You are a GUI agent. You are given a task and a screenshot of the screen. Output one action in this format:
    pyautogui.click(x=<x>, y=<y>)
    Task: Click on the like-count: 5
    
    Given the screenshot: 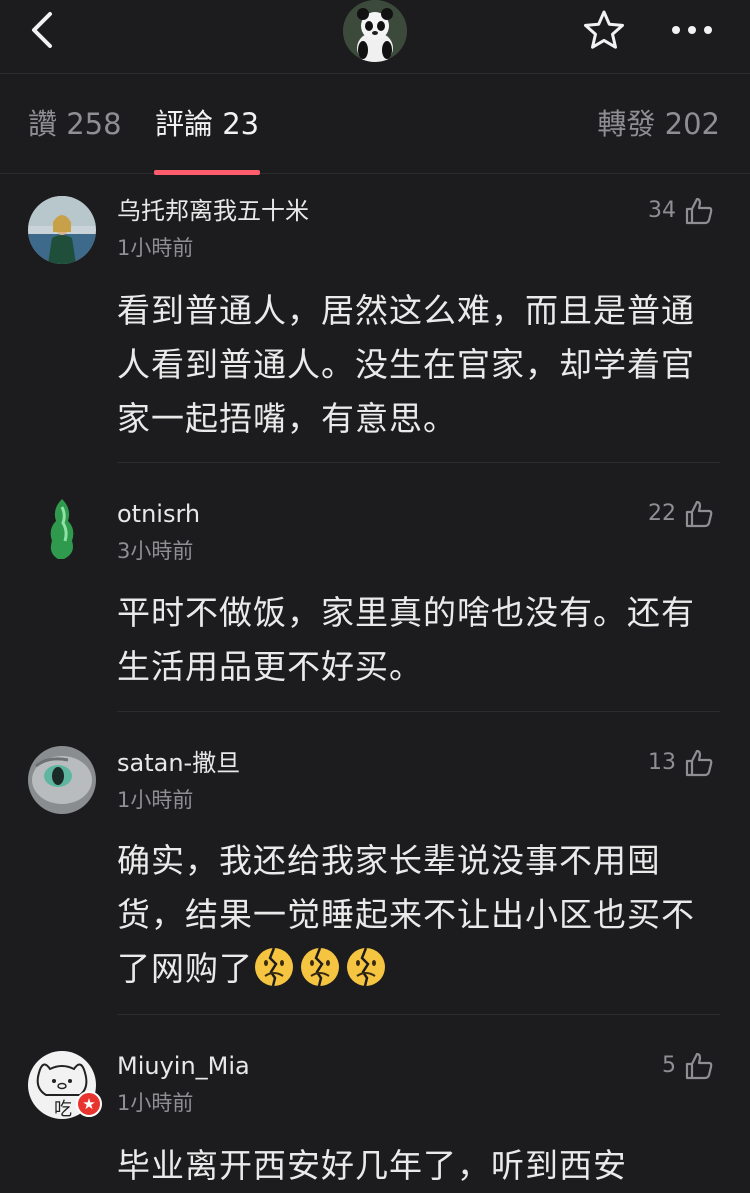 What is the action you would take?
    pyautogui.click(x=669, y=1065)
    